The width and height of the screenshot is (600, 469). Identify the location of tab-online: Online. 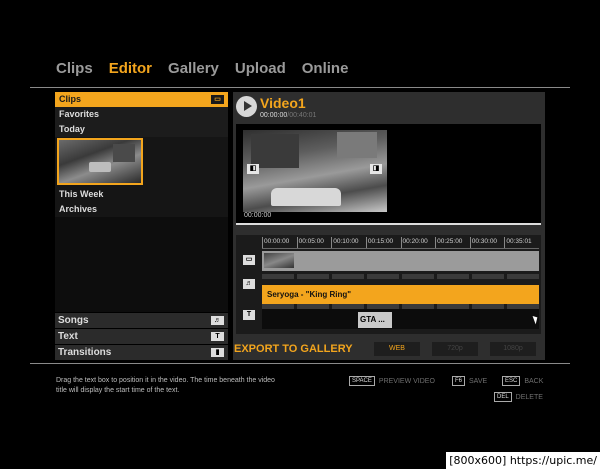
(325, 71).